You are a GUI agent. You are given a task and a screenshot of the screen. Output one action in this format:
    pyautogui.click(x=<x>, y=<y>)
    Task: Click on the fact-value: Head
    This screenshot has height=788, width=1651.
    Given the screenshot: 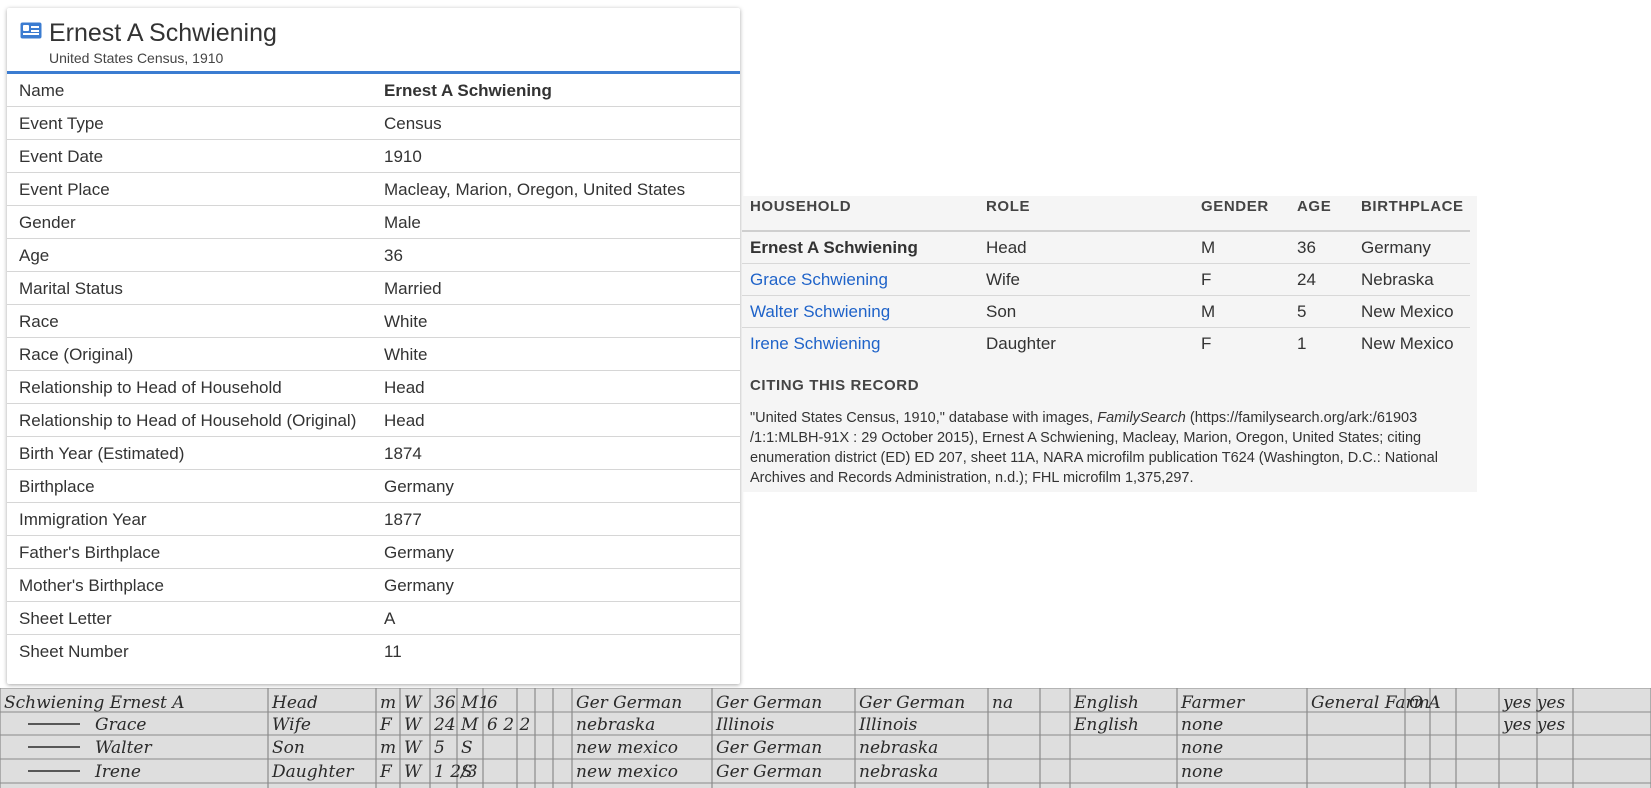 What is the action you would take?
    pyautogui.click(x=562, y=387)
    